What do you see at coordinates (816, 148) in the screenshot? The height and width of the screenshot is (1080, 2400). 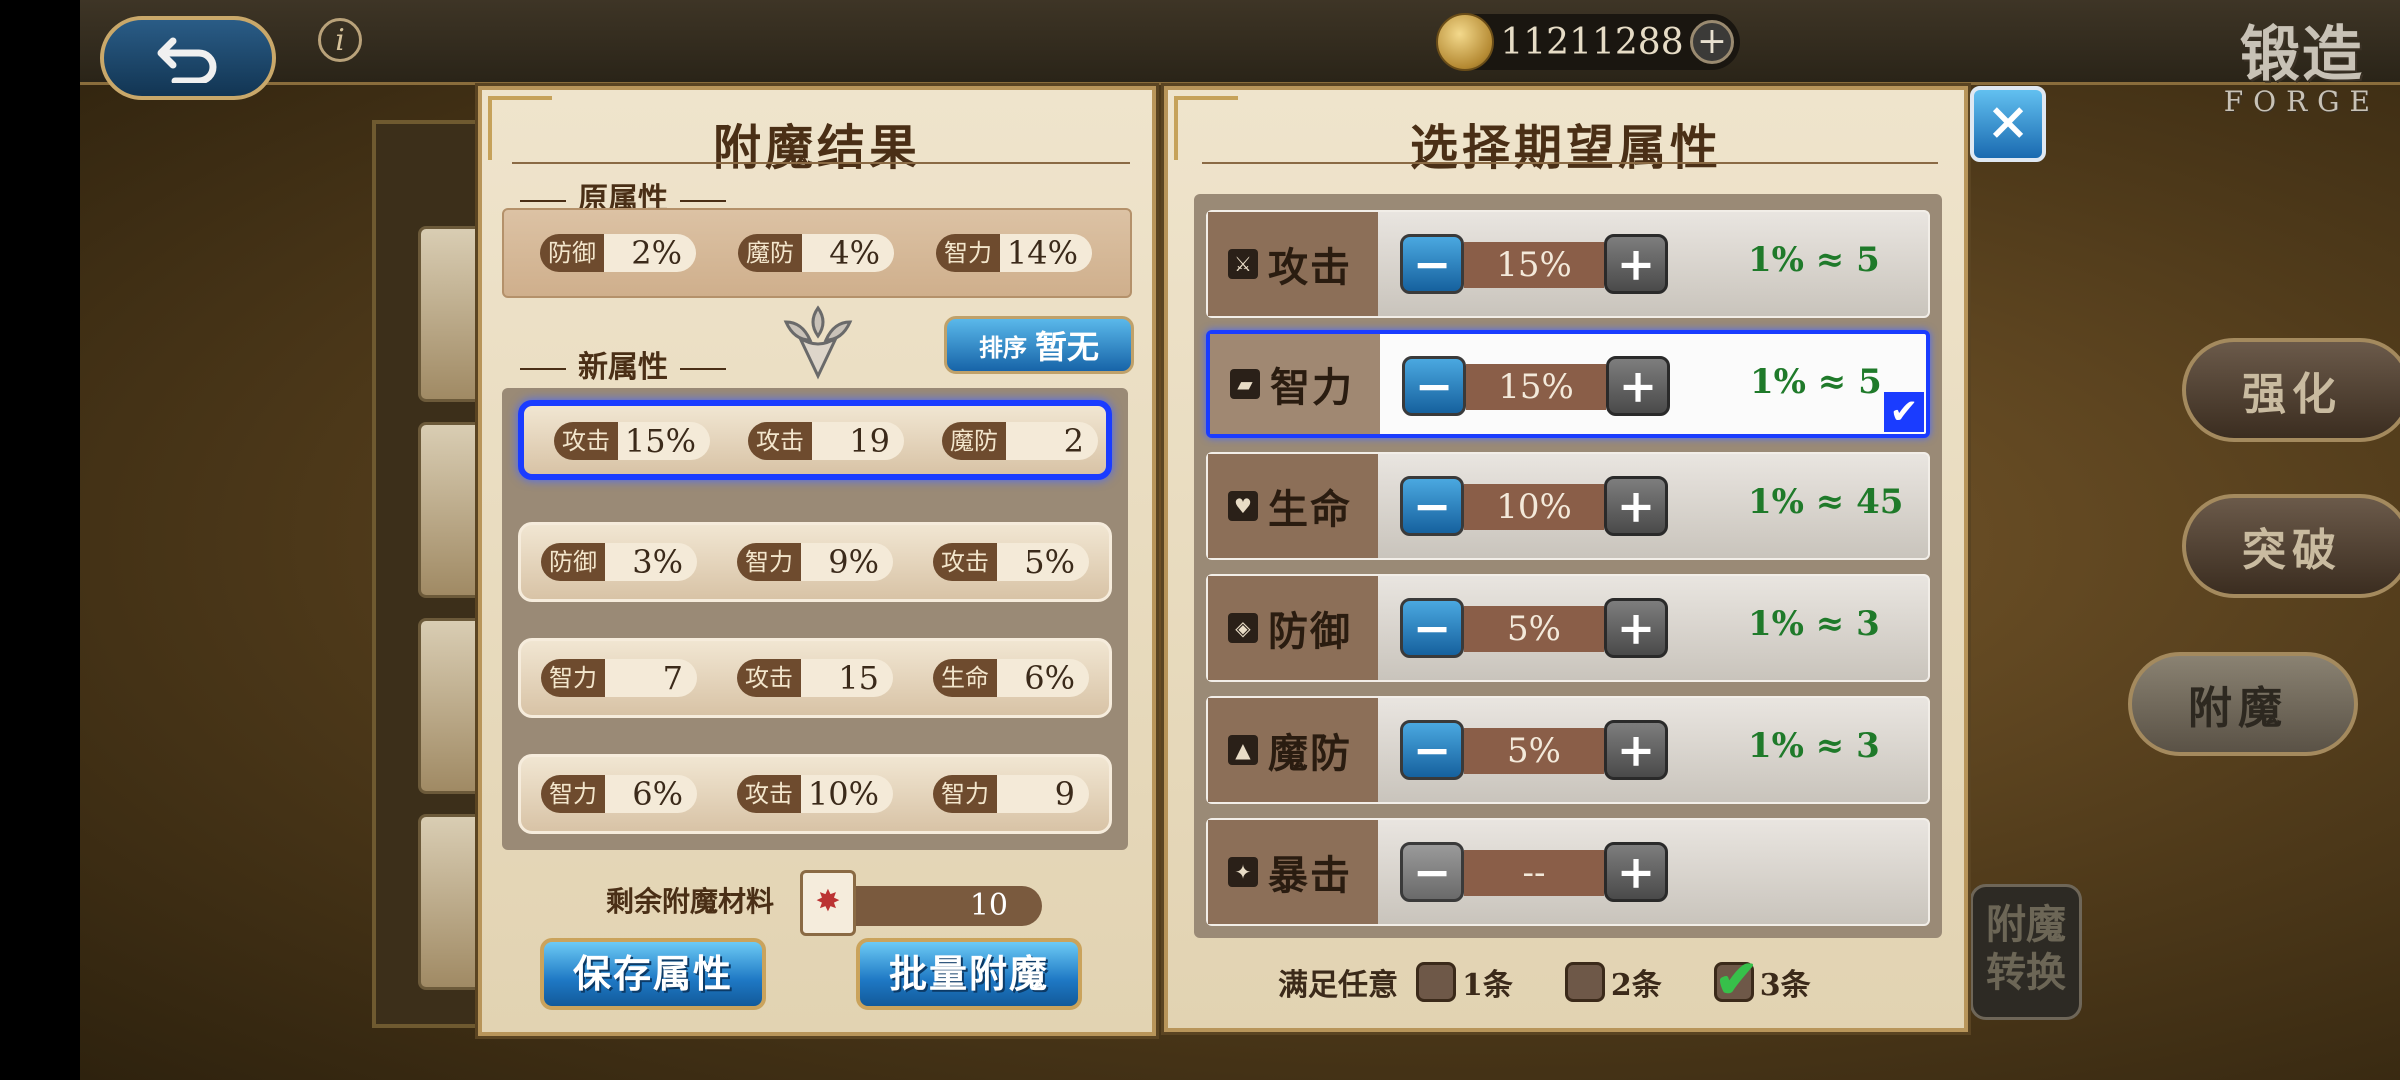 I see `panel-title: 附魔结果` at bounding box center [816, 148].